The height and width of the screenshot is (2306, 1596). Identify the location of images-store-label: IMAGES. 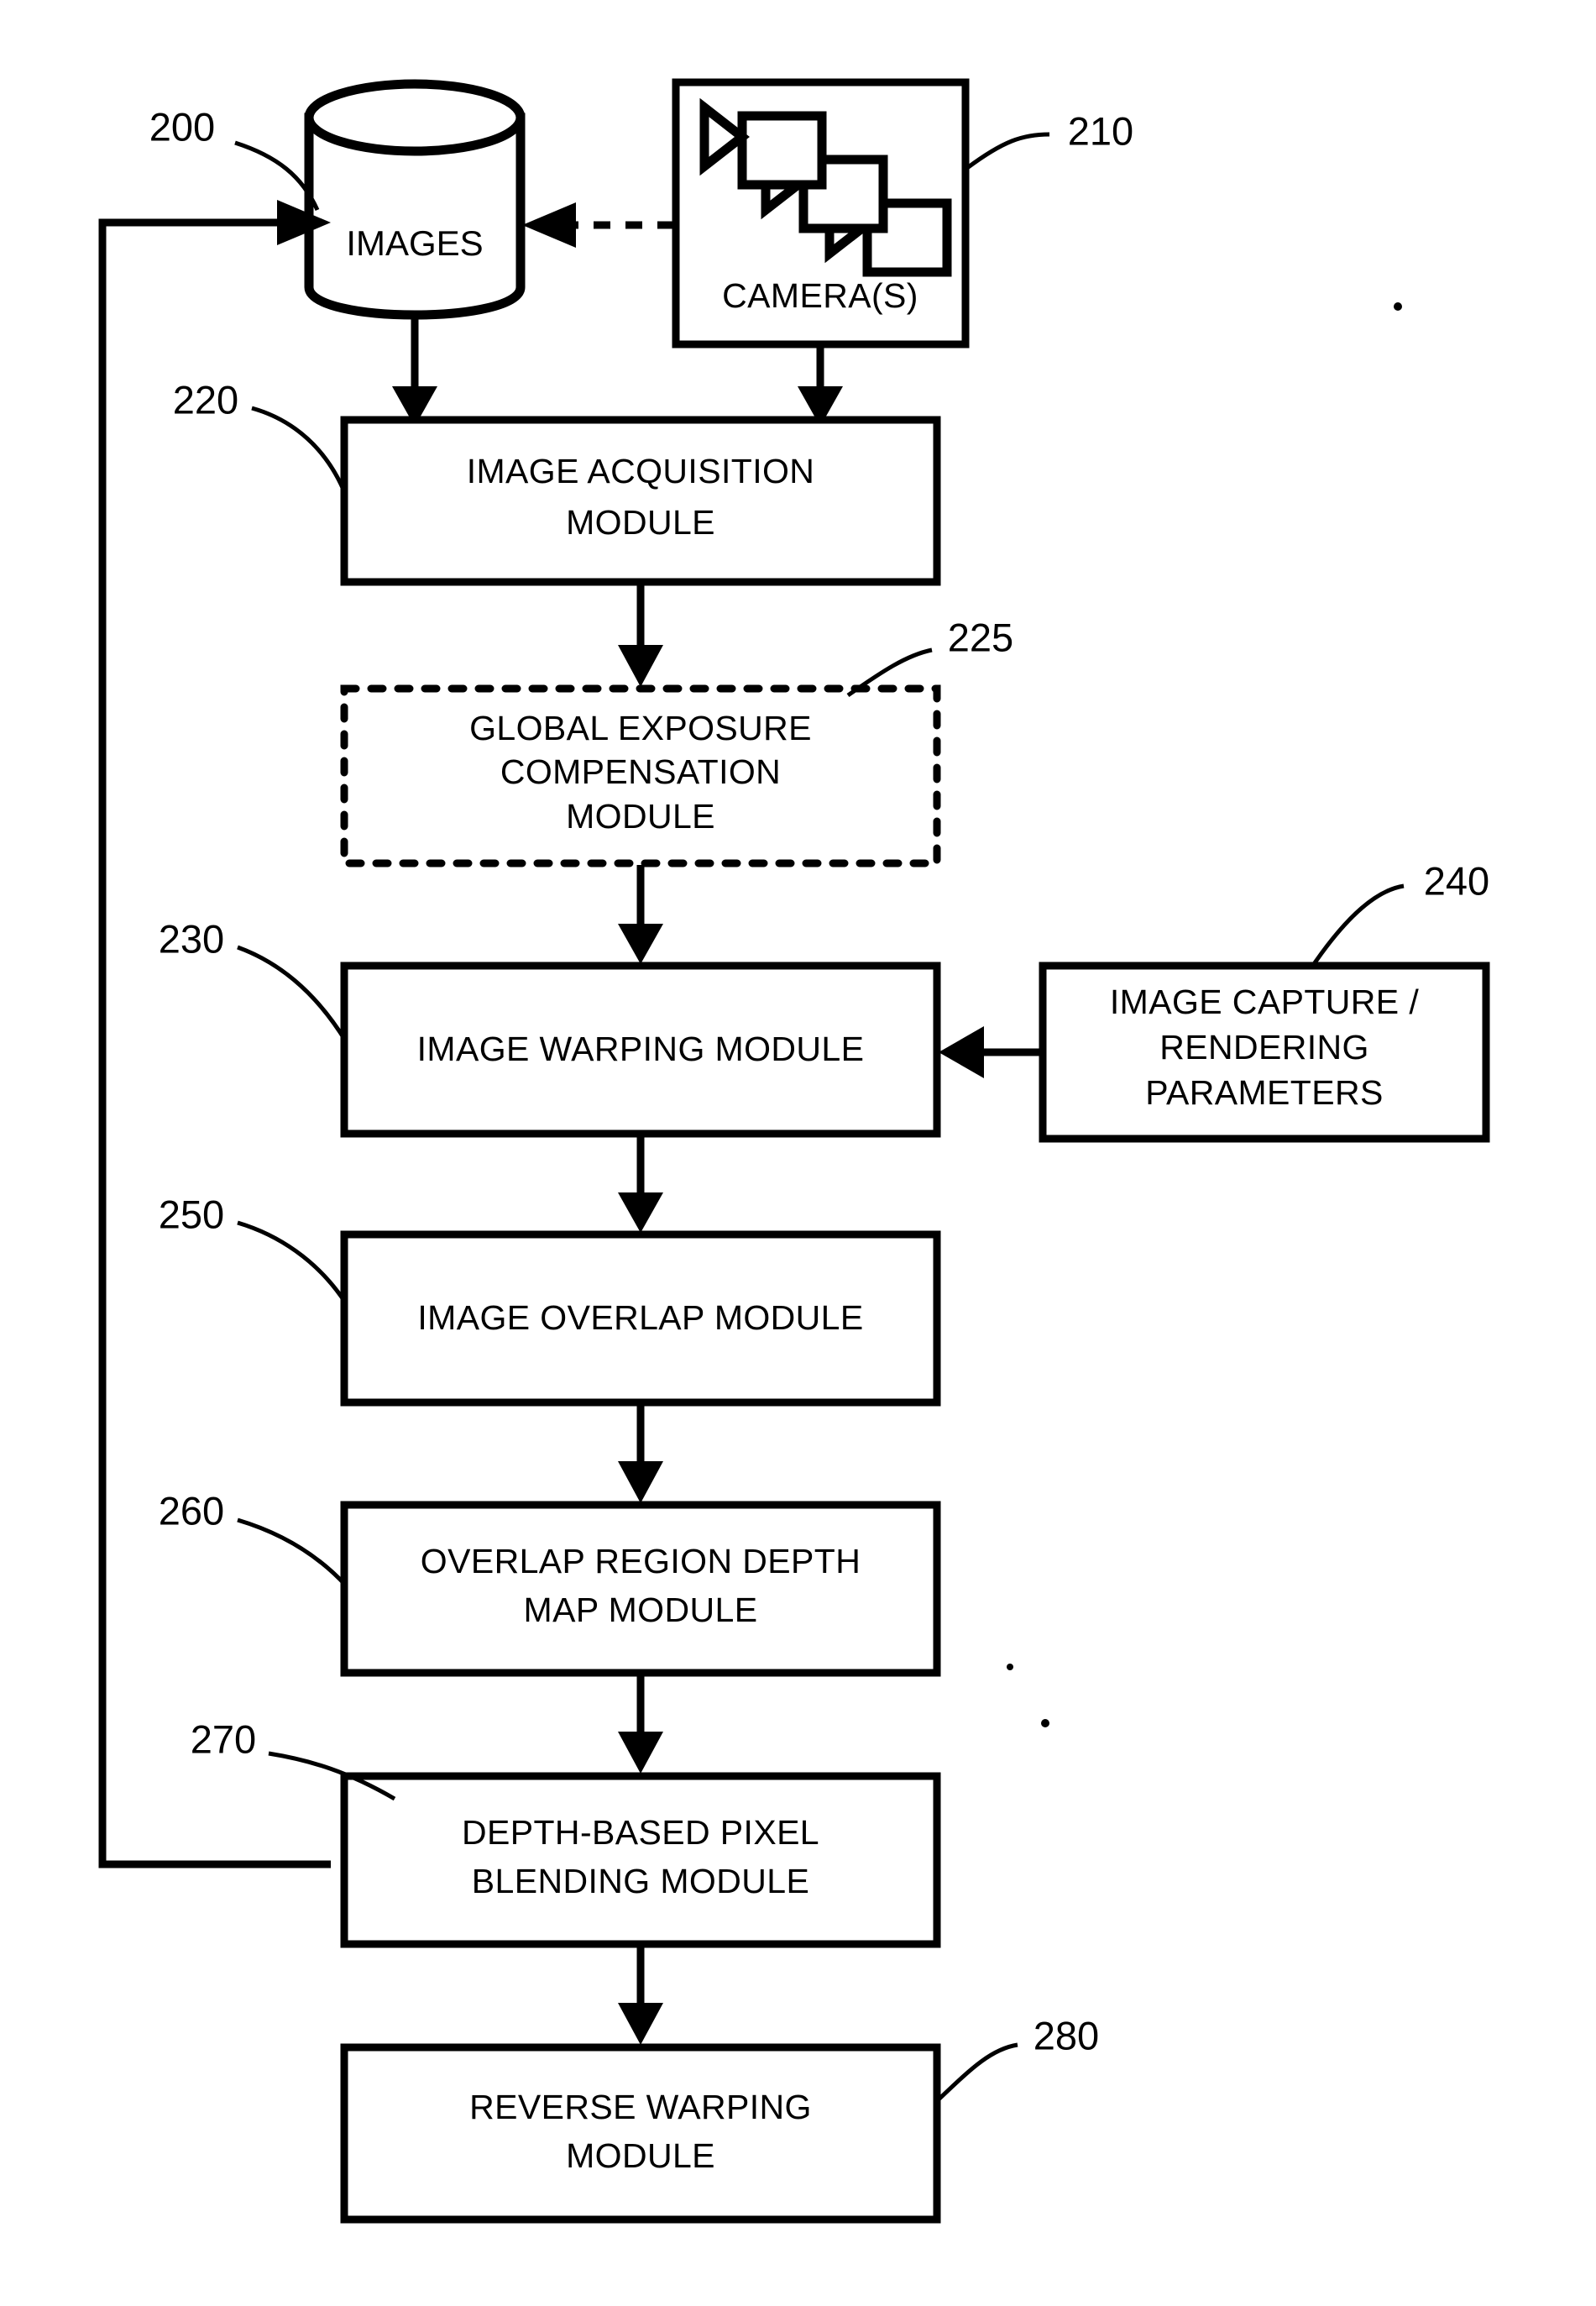
(414, 243).